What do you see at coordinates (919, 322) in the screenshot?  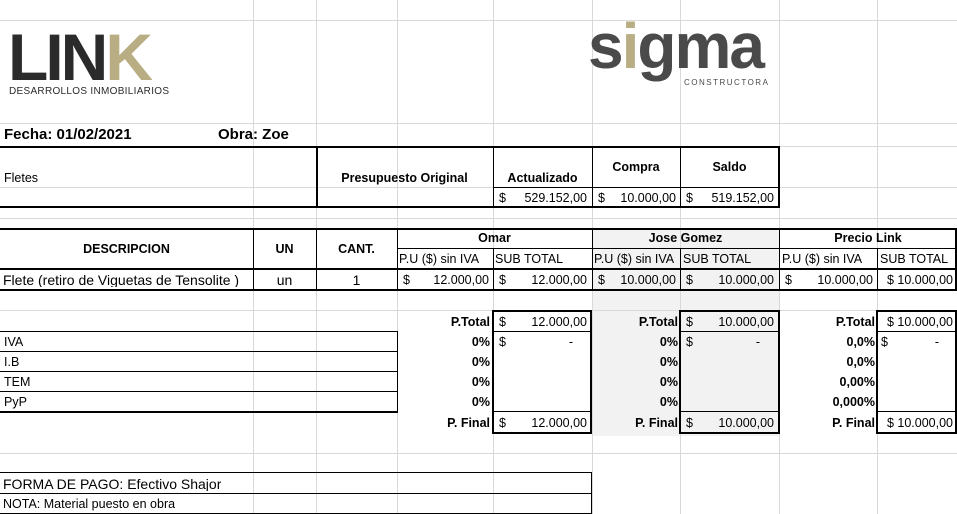 I see `link-ptotal: $ 10.000,00` at bounding box center [919, 322].